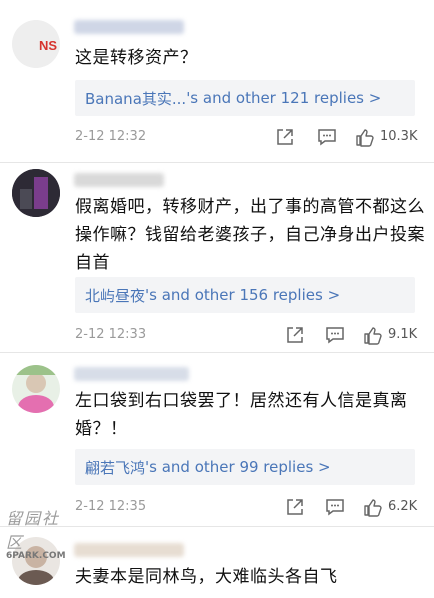 The height and width of the screenshot is (598, 434). Describe the element at coordinates (308, 98) in the screenshot. I see `reply-count: other 121 replies >` at that location.